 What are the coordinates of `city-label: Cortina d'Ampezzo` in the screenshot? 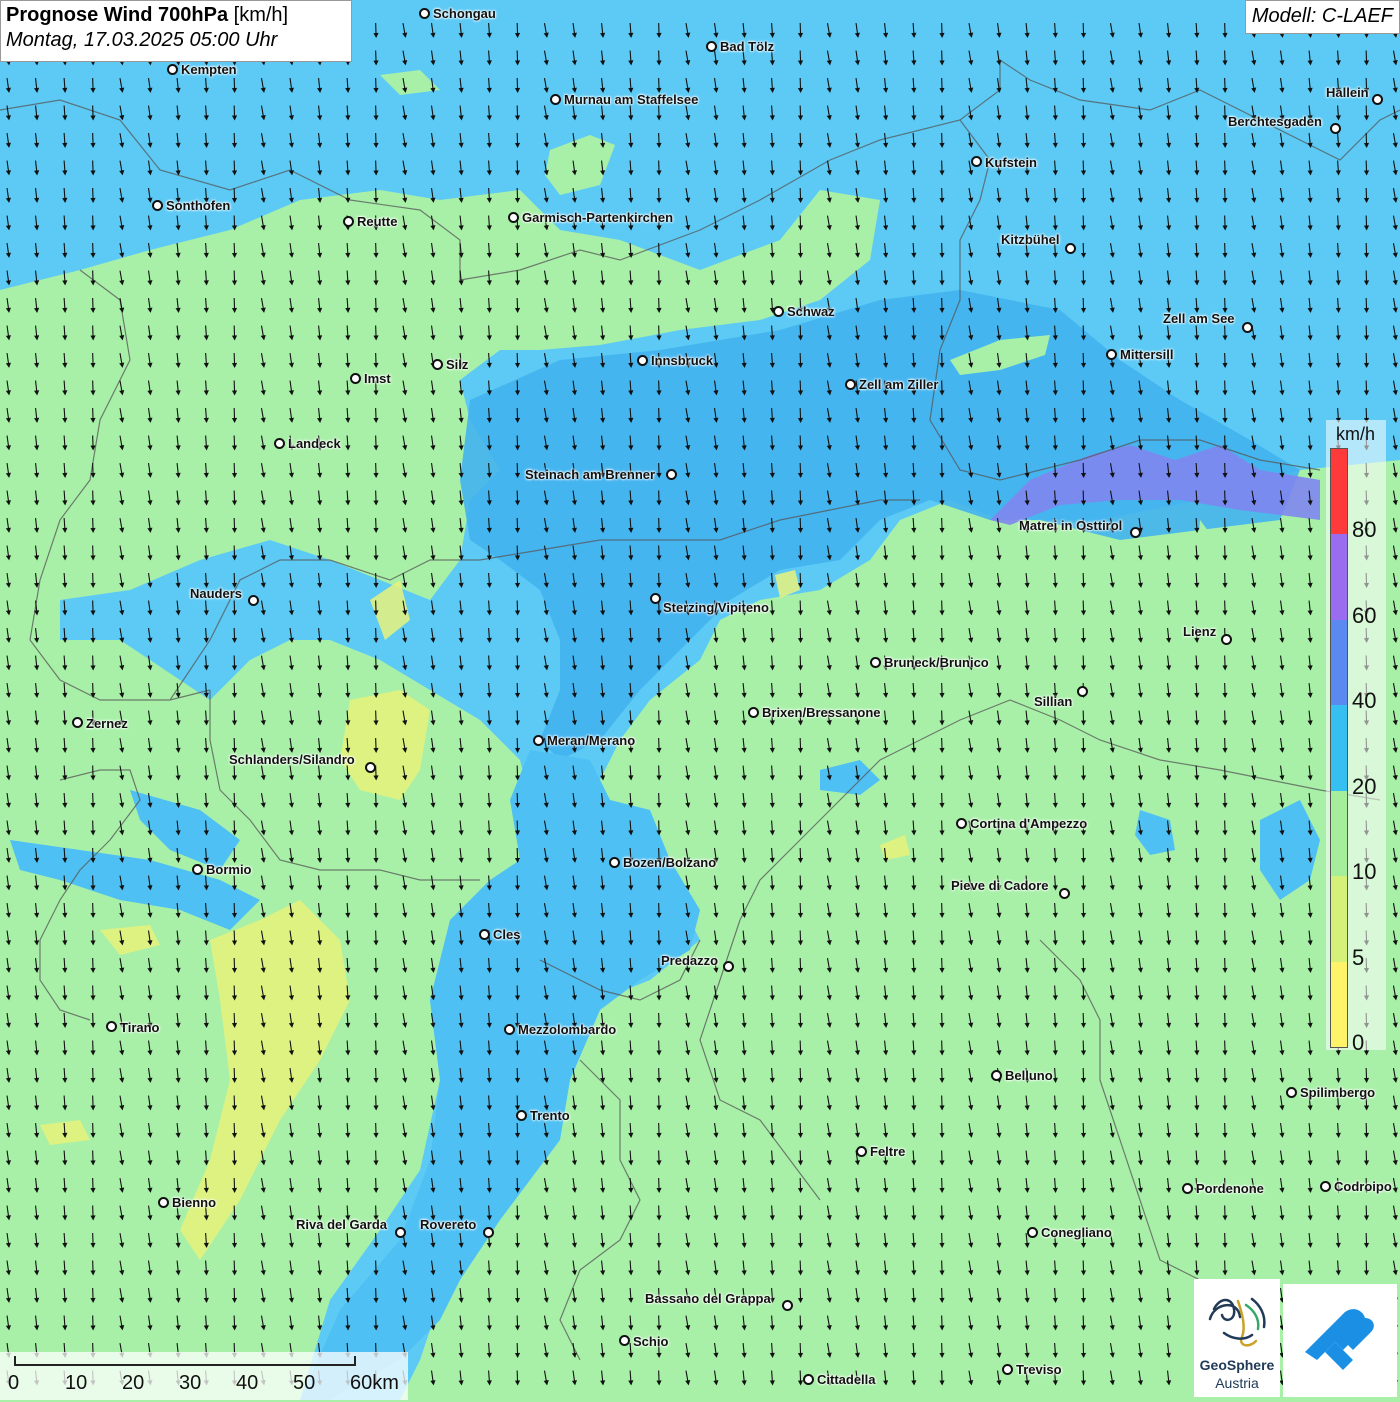 It's located at (1028, 823).